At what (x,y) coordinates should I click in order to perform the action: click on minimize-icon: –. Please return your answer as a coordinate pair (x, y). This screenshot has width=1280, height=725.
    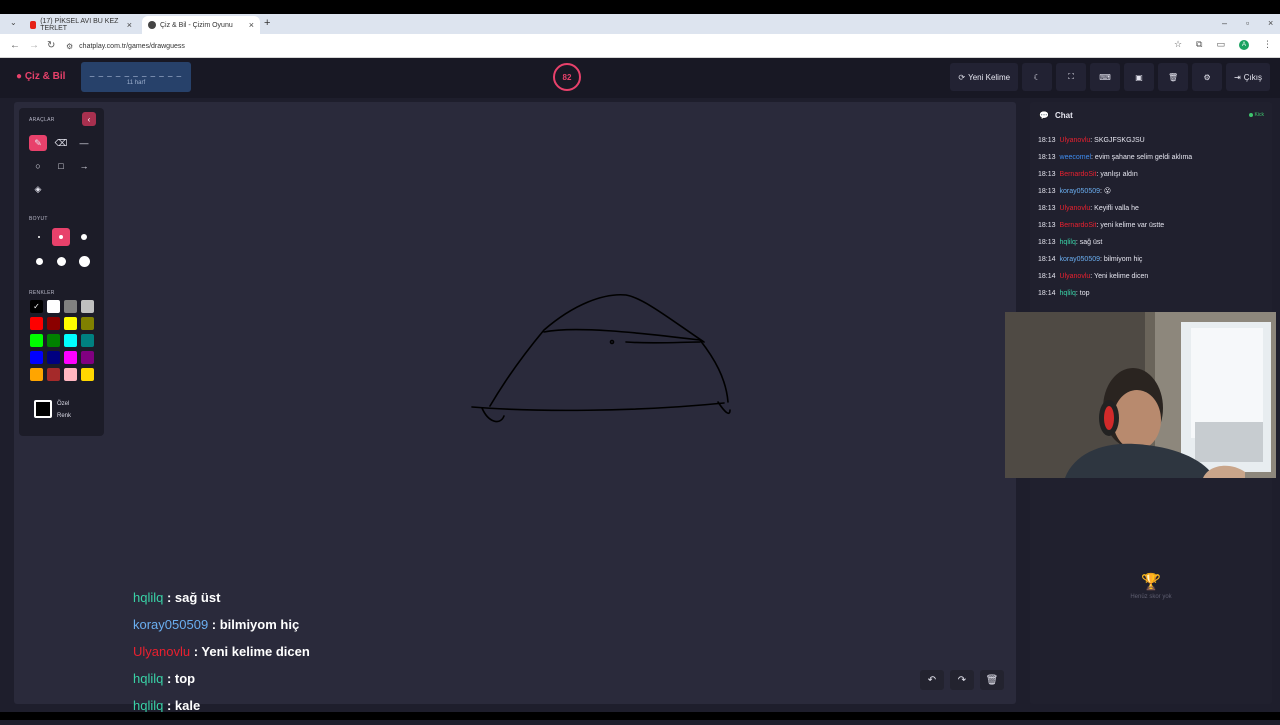
    Looking at the image, I should click on (1224, 23).